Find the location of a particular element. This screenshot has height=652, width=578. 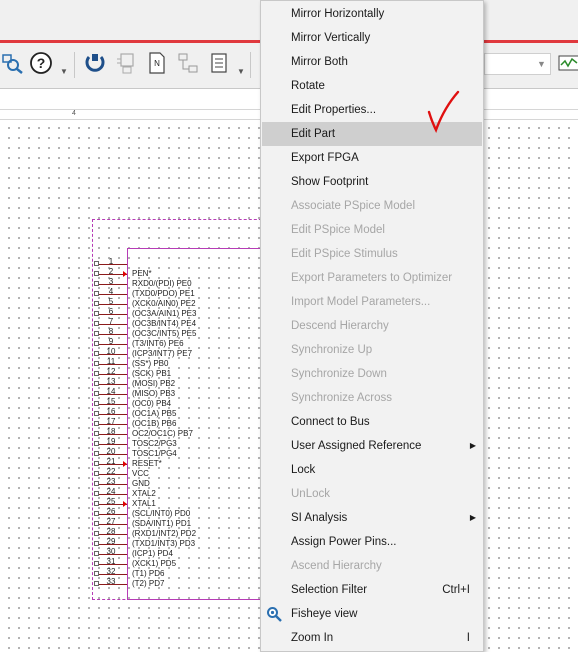

menu-item-mirror-horizontally: Mirror Horizontally is located at coordinates (372, 14).